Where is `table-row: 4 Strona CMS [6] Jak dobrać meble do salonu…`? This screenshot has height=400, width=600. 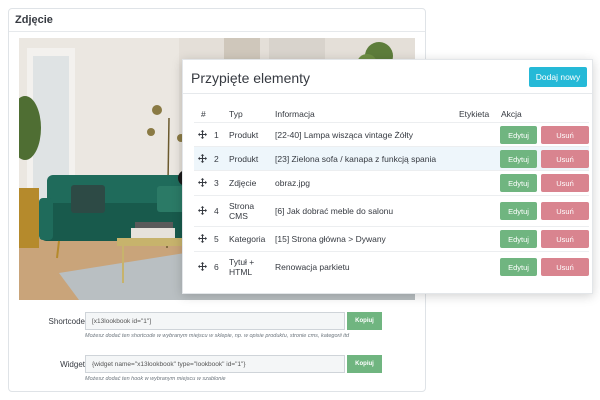 table-row: 4 Strona CMS [6] Jak dobrać meble do salonu… is located at coordinates (391, 210).